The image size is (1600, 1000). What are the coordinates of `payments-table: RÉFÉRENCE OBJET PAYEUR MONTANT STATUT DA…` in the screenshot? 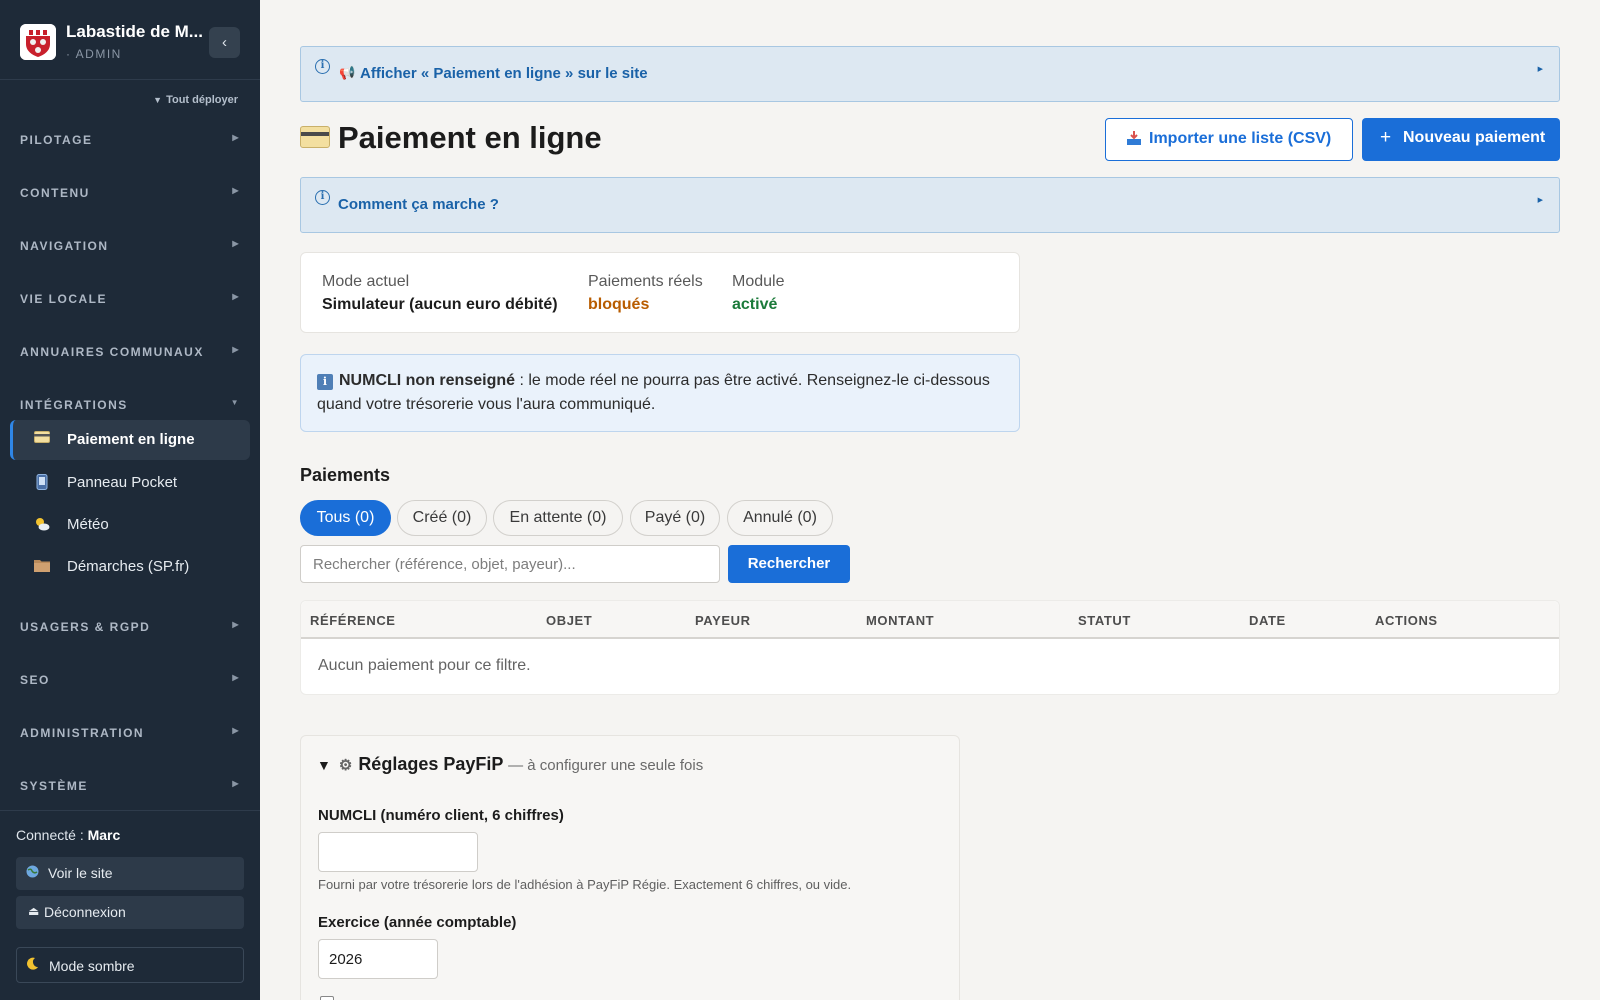 It's located at (930, 647).